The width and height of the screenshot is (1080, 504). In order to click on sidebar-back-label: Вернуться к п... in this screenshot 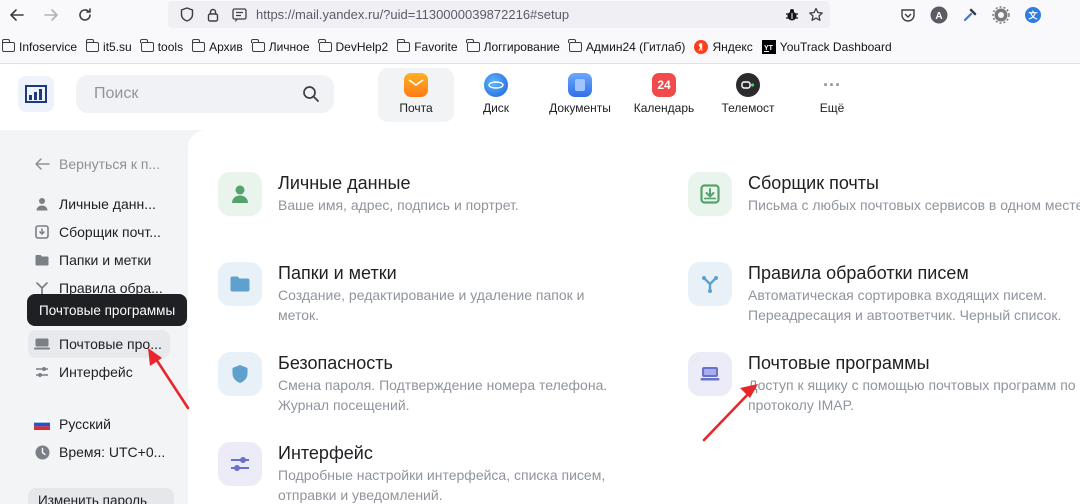, I will do `click(110, 164)`.